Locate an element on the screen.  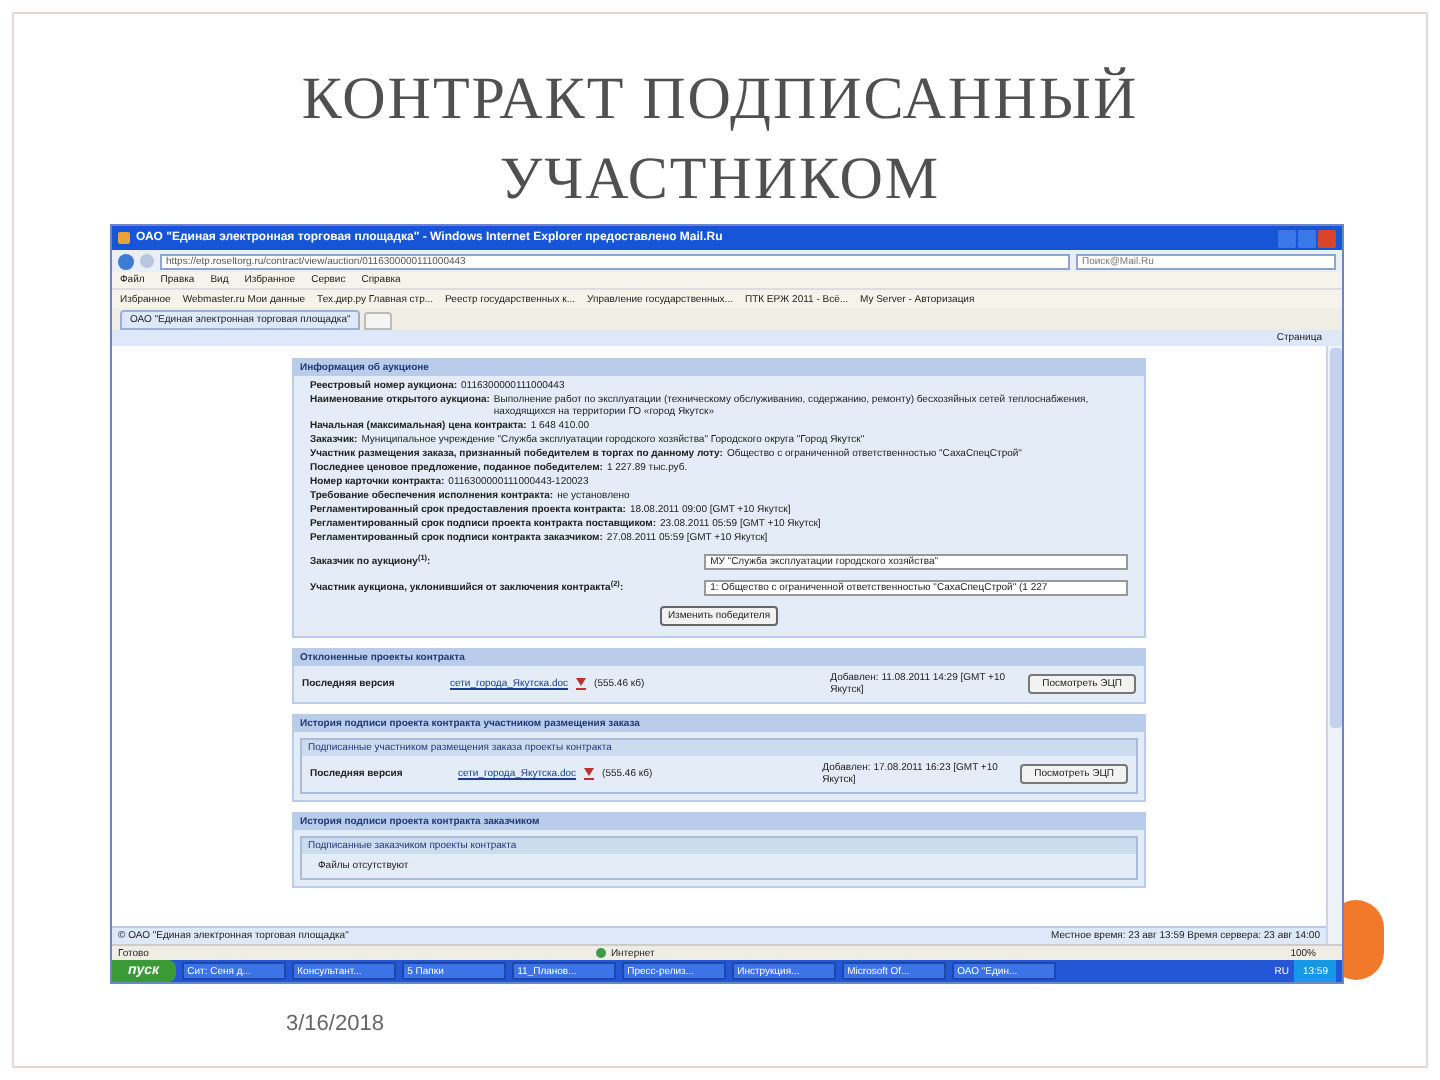
scrollbar is located at coordinates (1334, 645).